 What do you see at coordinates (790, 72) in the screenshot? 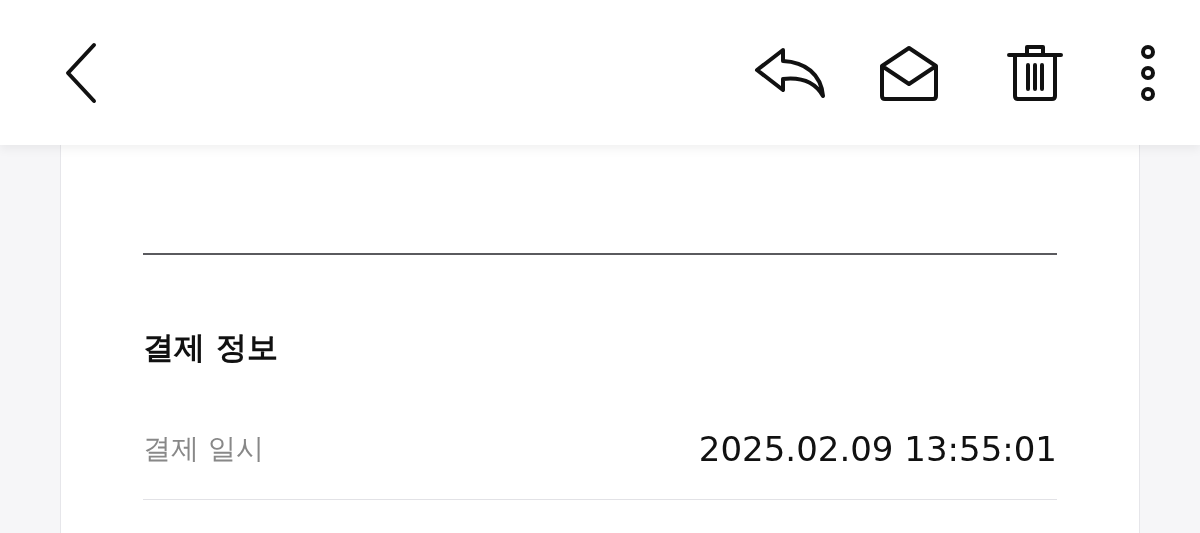
I see `reply-icon` at bounding box center [790, 72].